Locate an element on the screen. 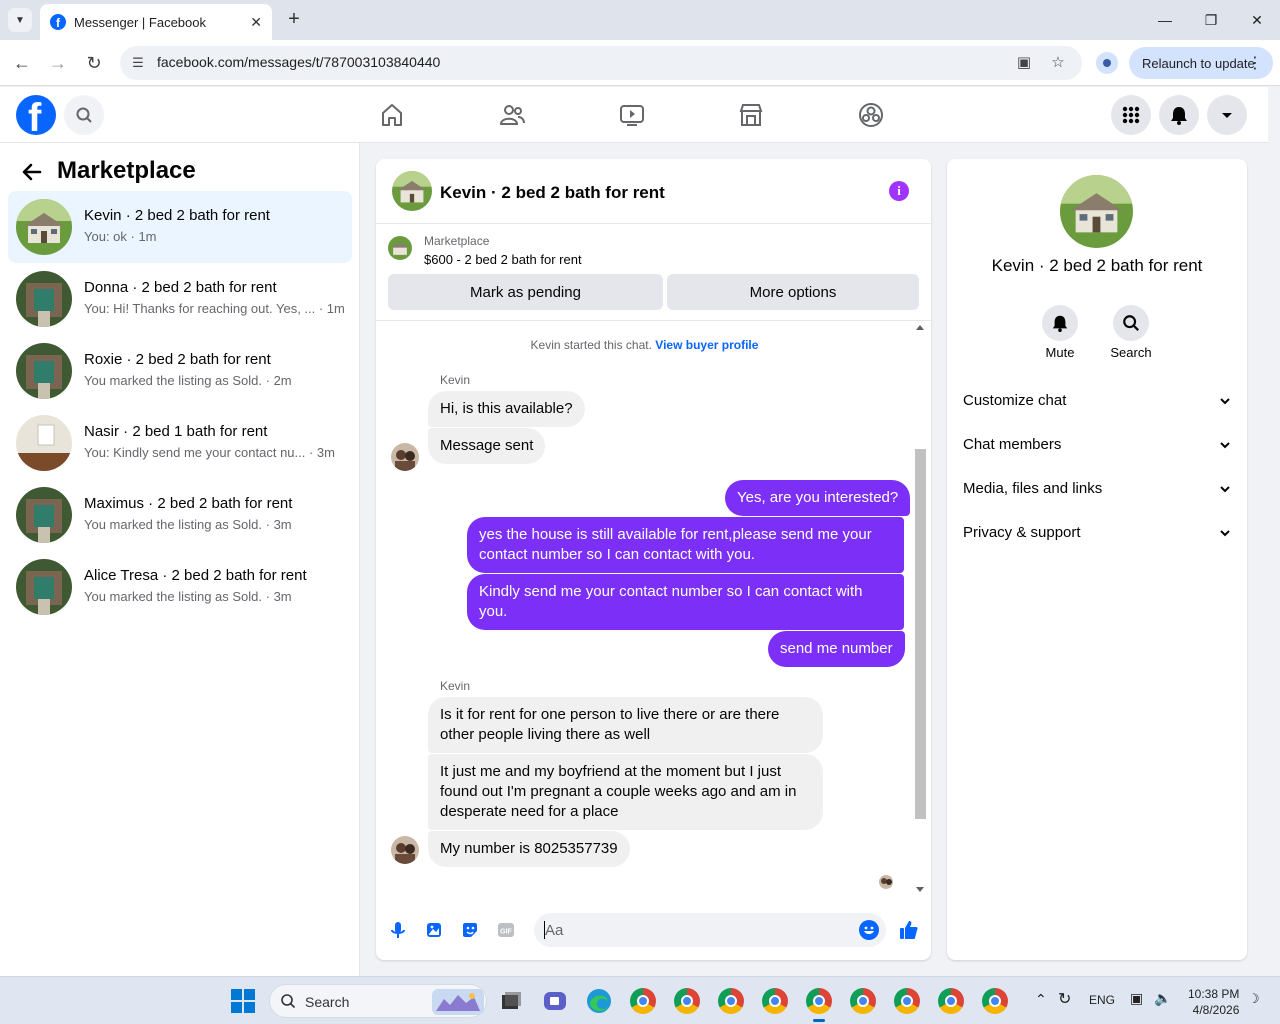  network-icon: ▣ is located at coordinates (1136, 998).